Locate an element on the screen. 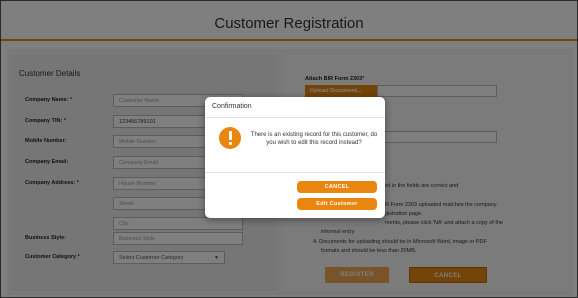 The width and height of the screenshot is (578, 298). dialog-title: Confirmation is located at coordinates (232, 106).